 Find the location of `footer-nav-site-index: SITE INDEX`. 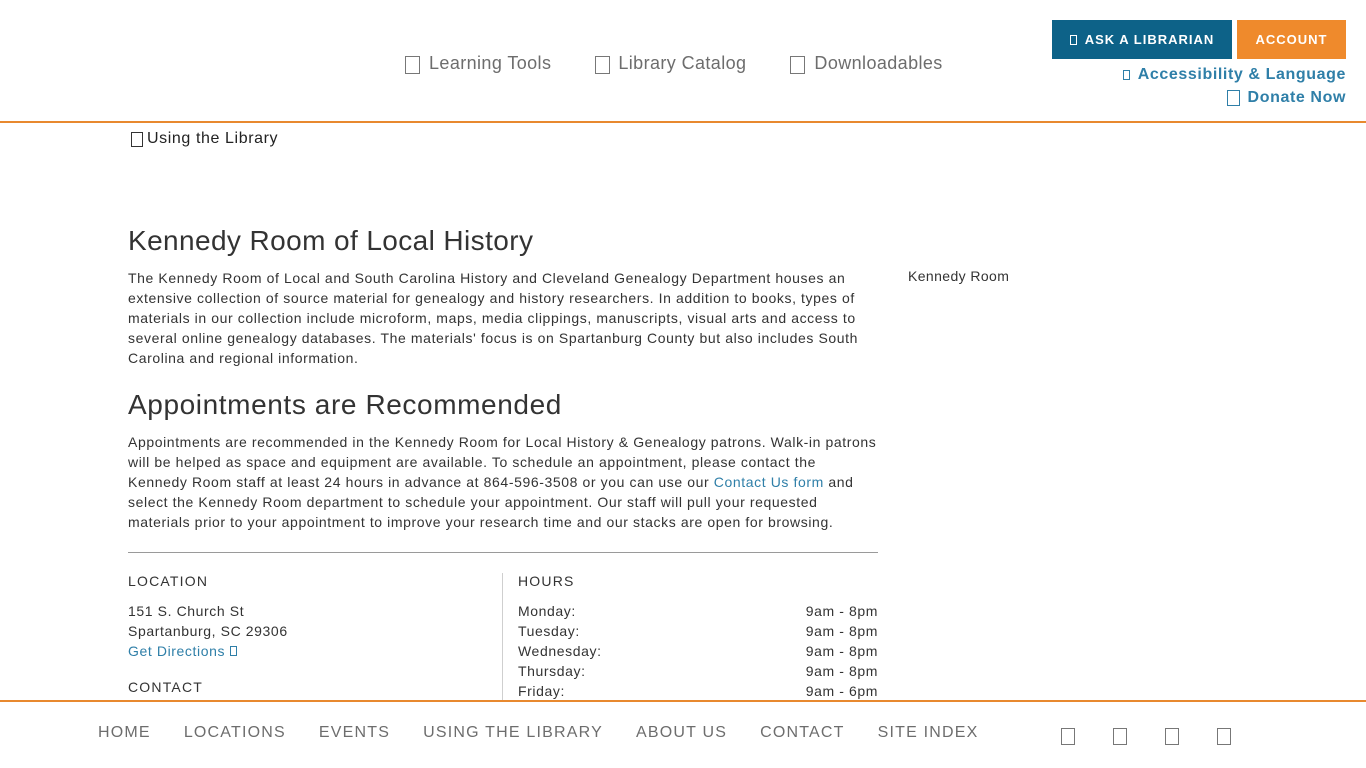

footer-nav-site-index: SITE INDEX is located at coordinates (928, 733).